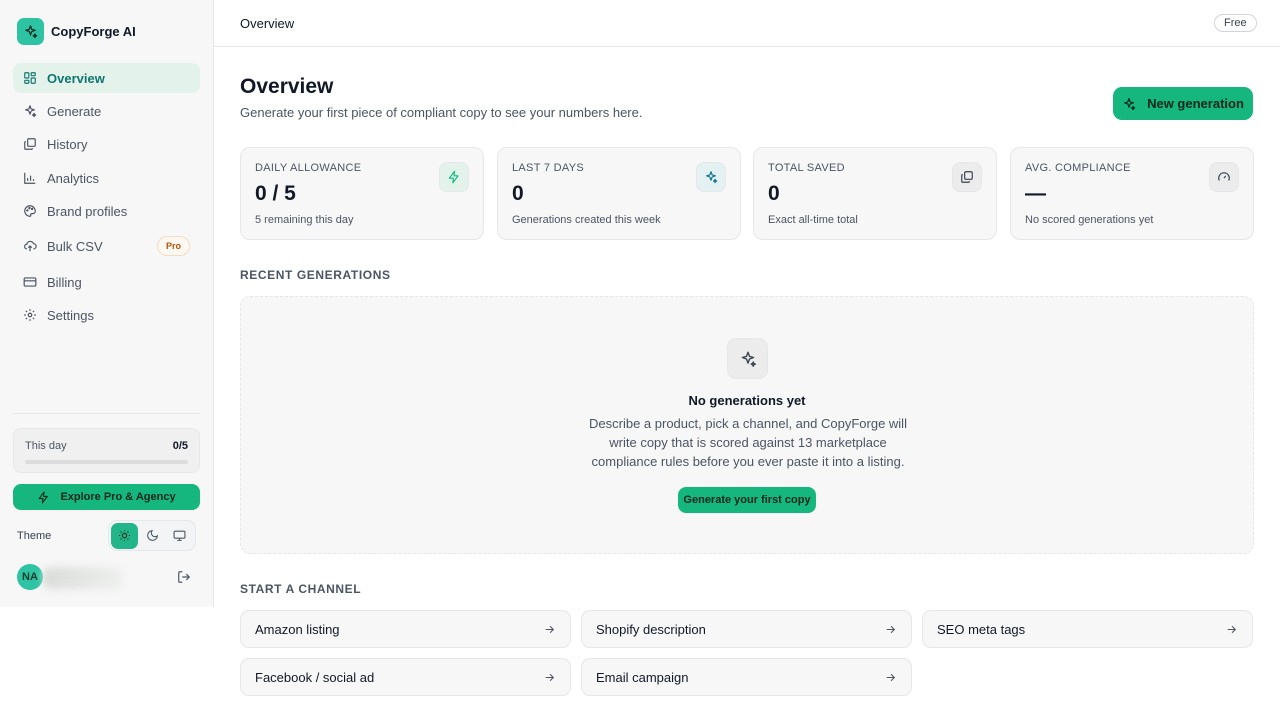  Describe the element at coordinates (46, 446) in the screenshot. I see `usage-label: This day` at that location.